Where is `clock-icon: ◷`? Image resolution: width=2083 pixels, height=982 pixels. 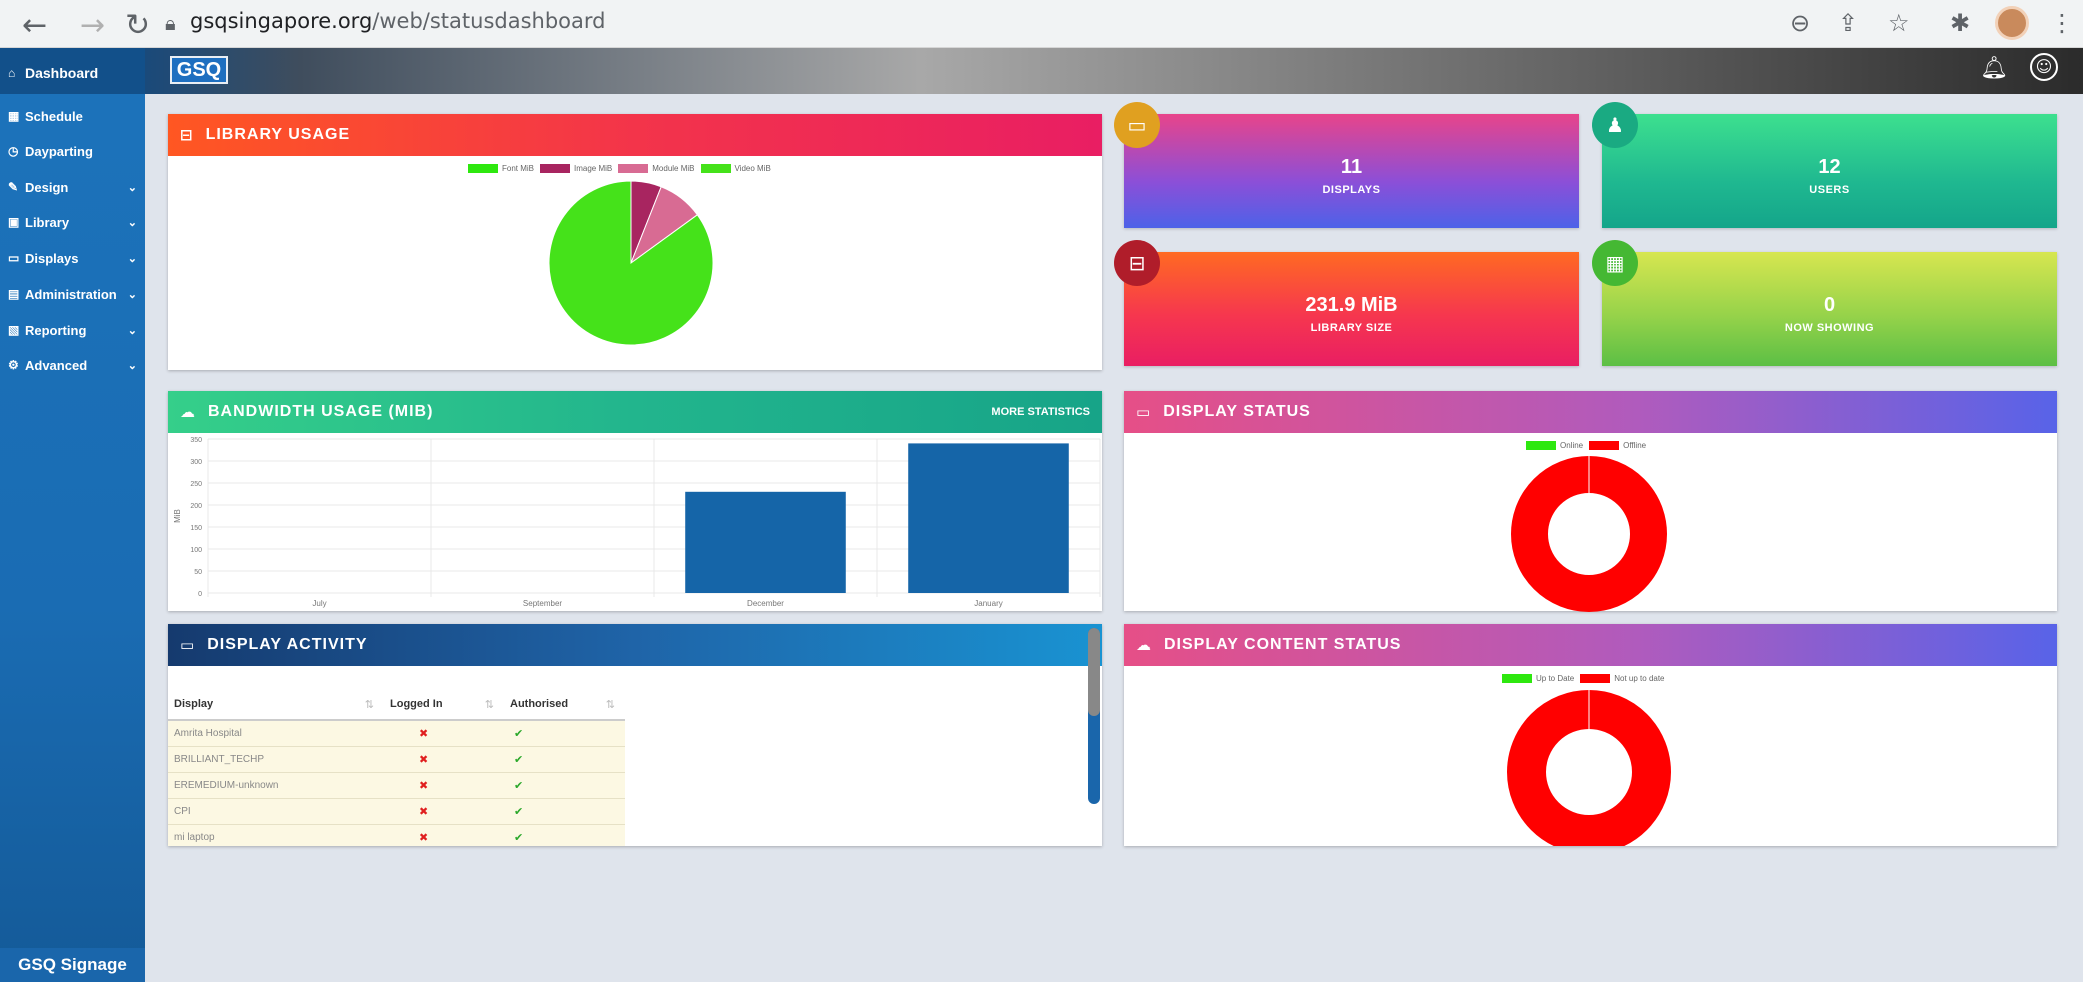 clock-icon: ◷ is located at coordinates (13, 151).